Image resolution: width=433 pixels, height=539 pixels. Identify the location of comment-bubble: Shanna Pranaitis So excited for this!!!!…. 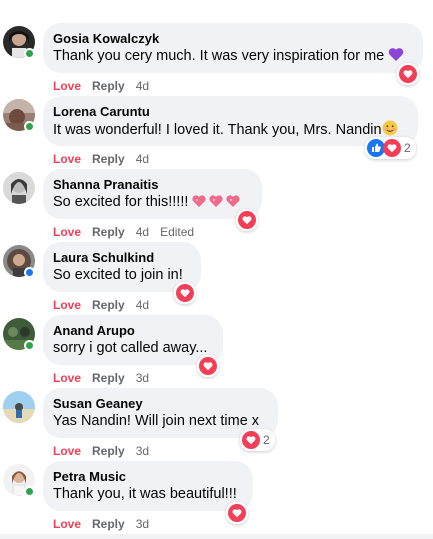
(152, 194).